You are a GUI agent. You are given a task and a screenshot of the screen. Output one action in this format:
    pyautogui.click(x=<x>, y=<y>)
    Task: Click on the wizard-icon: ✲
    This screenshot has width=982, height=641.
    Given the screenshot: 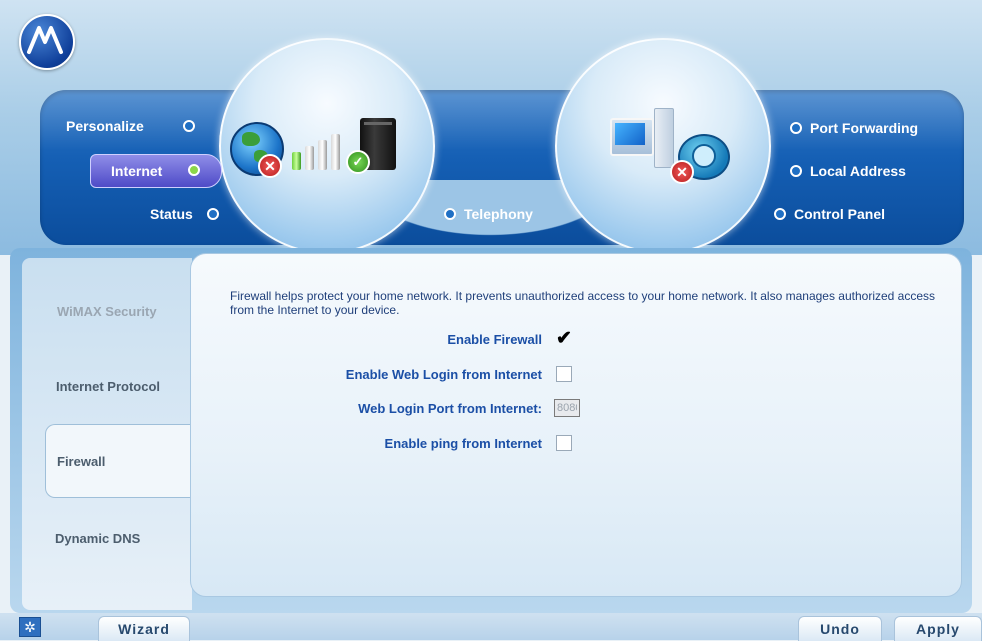 What is the action you would take?
    pyautogui.click(x=30, y=627)
    